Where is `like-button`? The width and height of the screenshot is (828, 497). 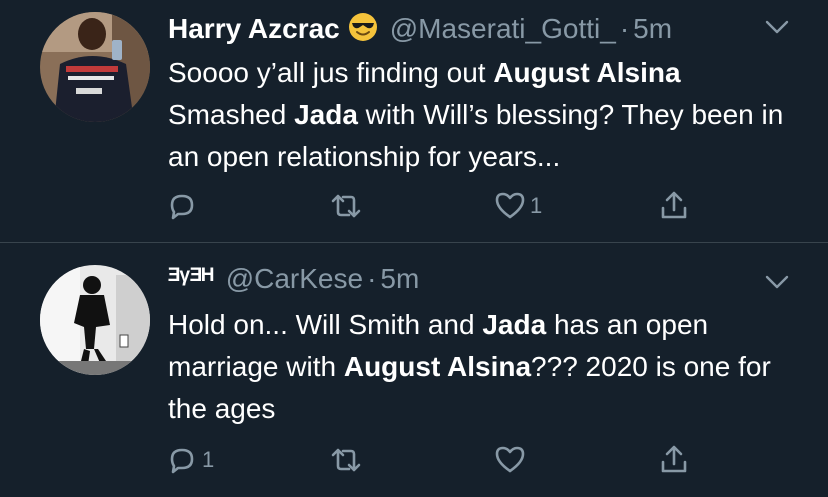 like-button is located at coordinates (511, 460).